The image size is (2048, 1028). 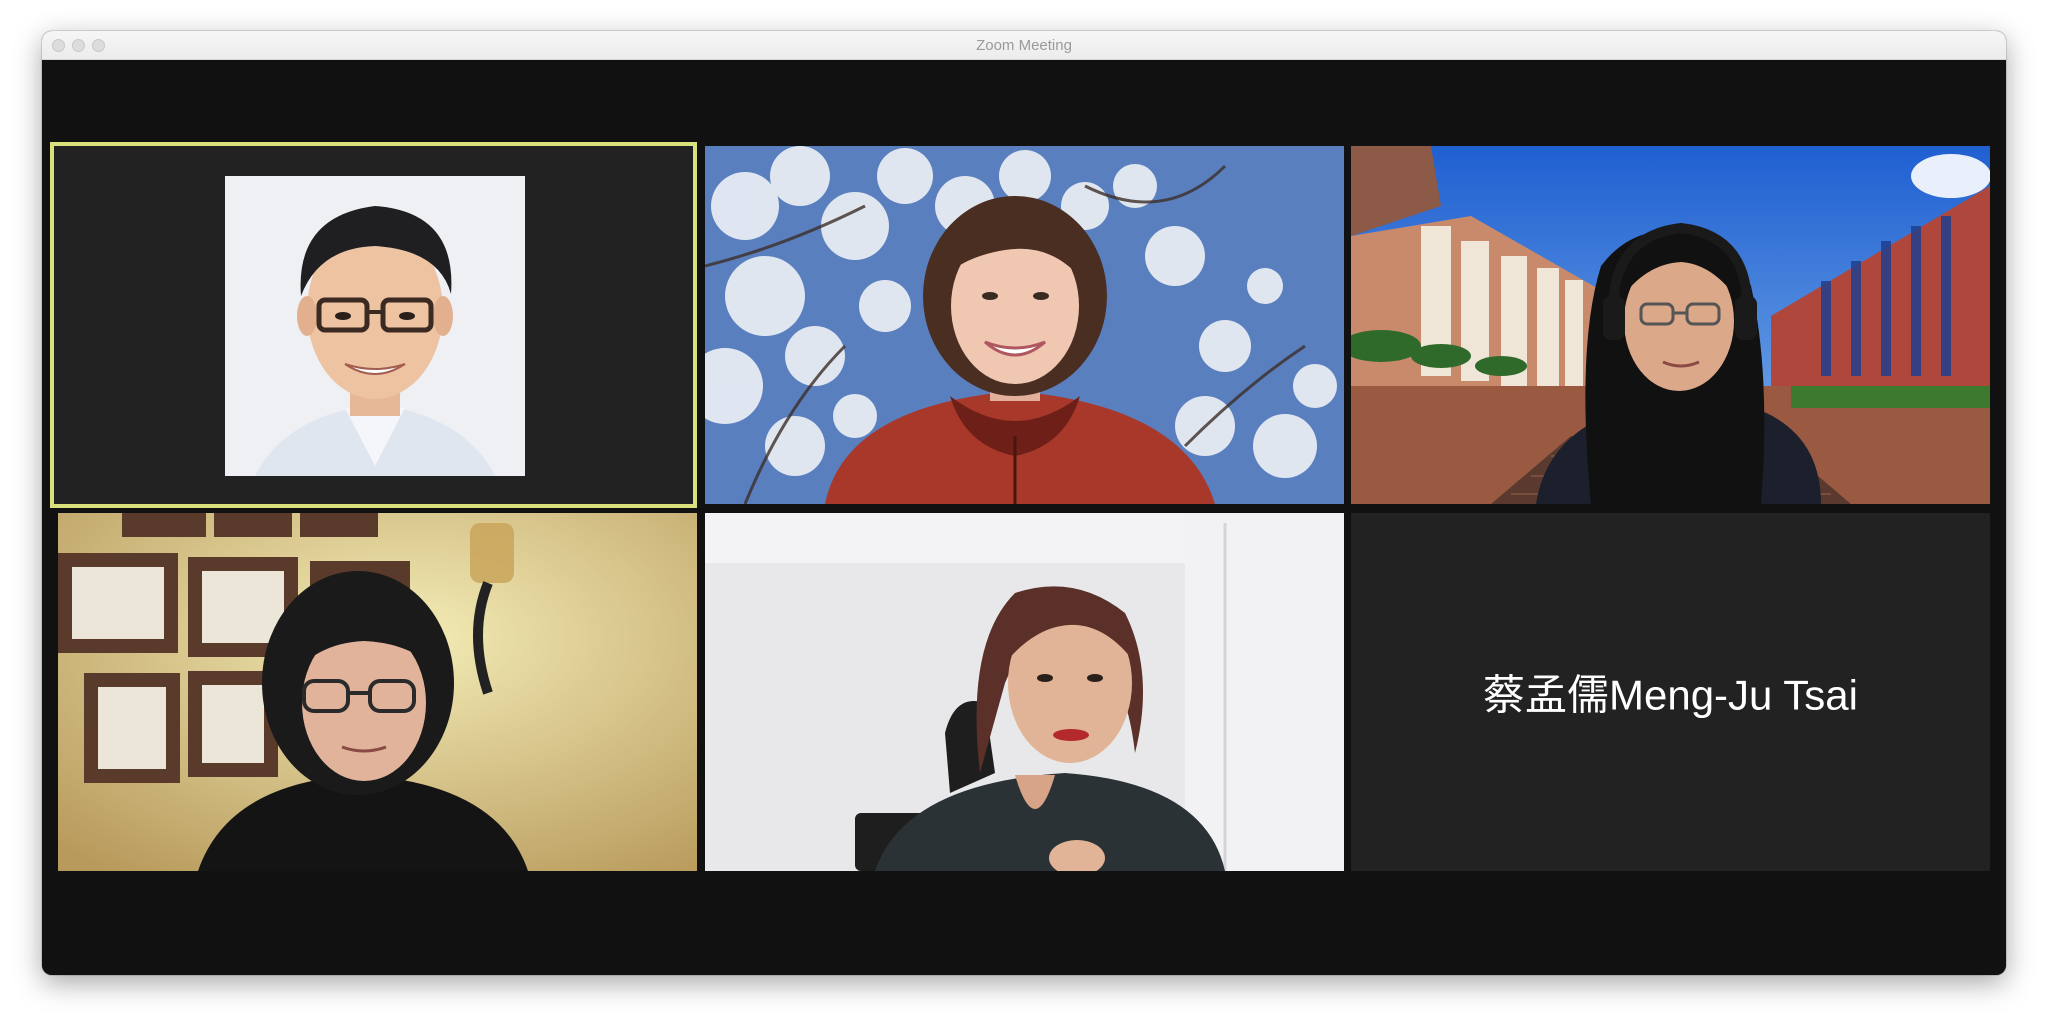 I want to click on profile-photo, so click(x=375, y=326).